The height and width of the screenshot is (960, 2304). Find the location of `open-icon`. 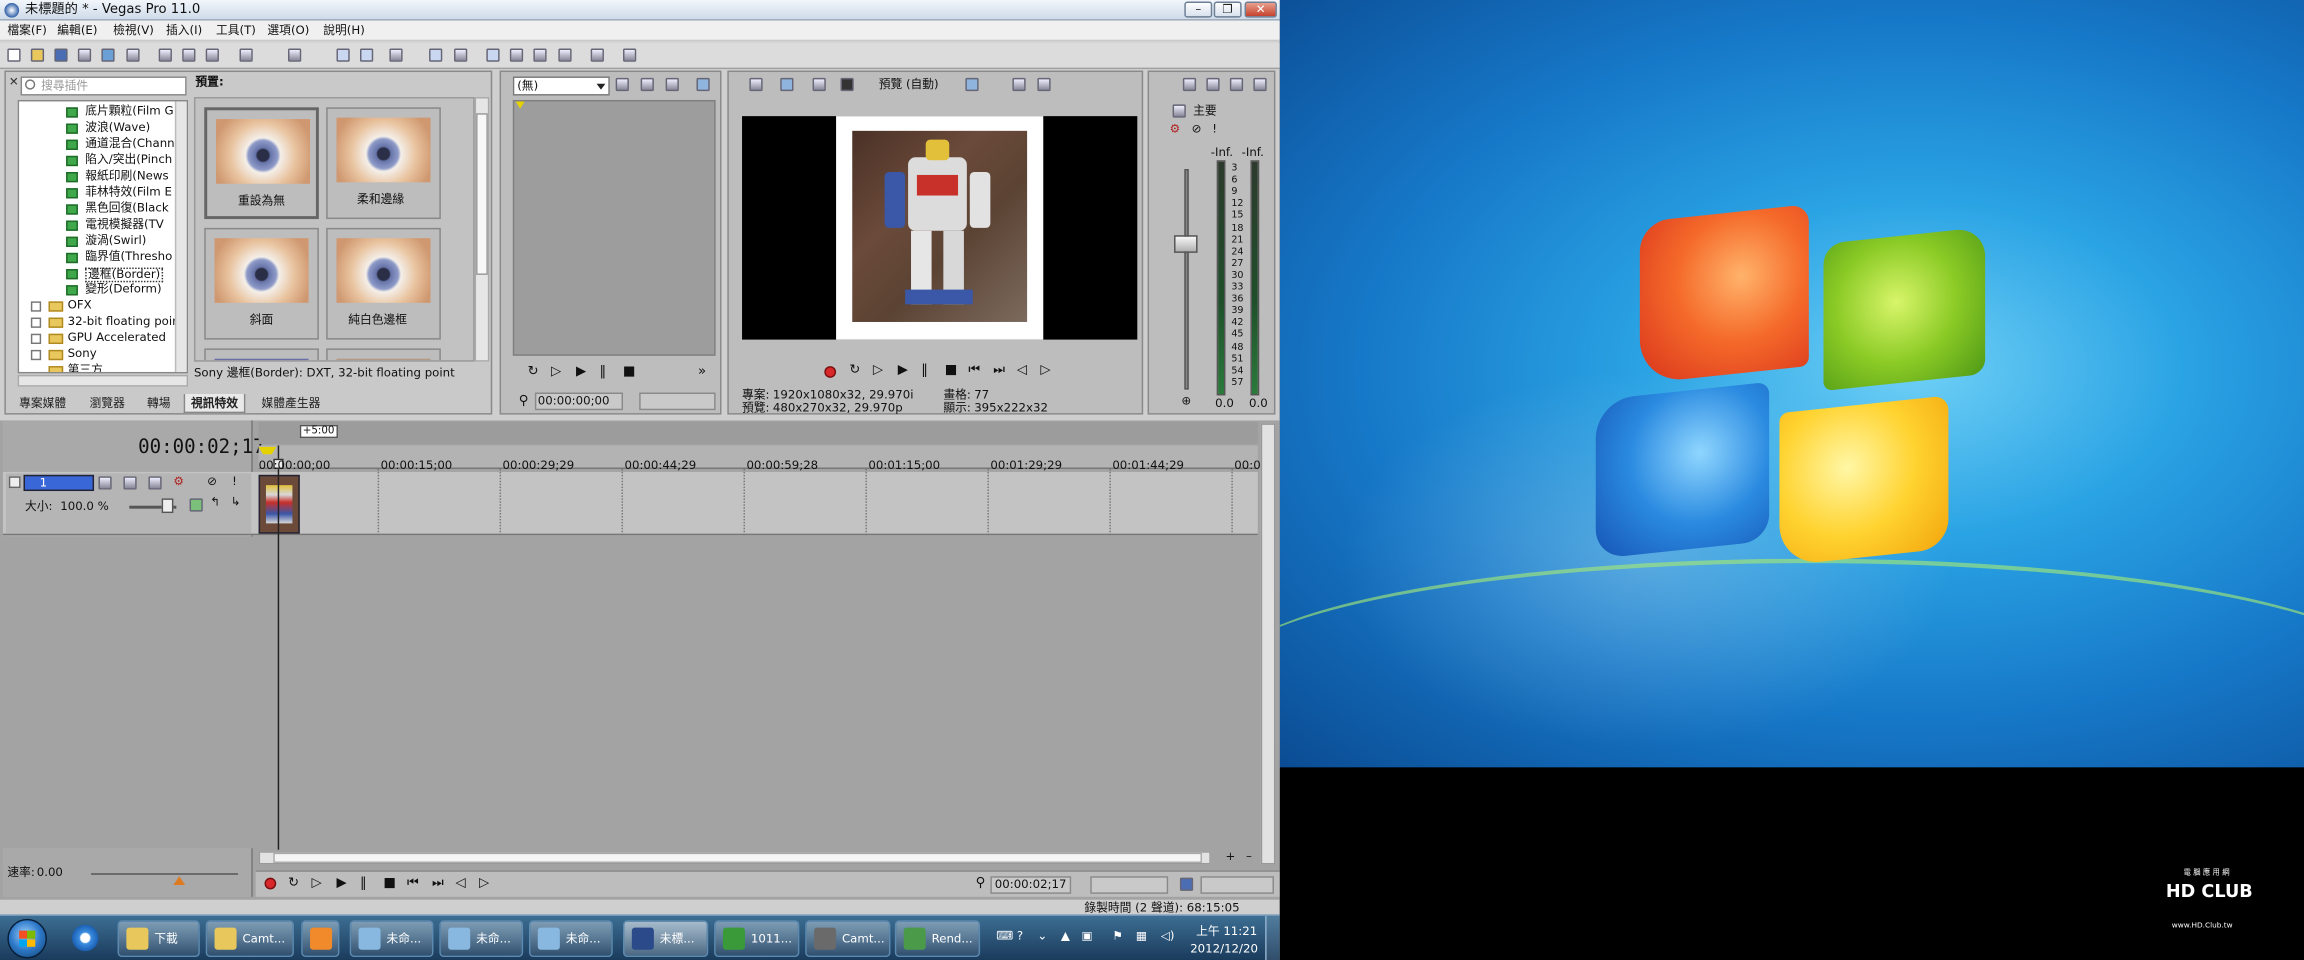

open-icon is located at coordinates (37, 55).